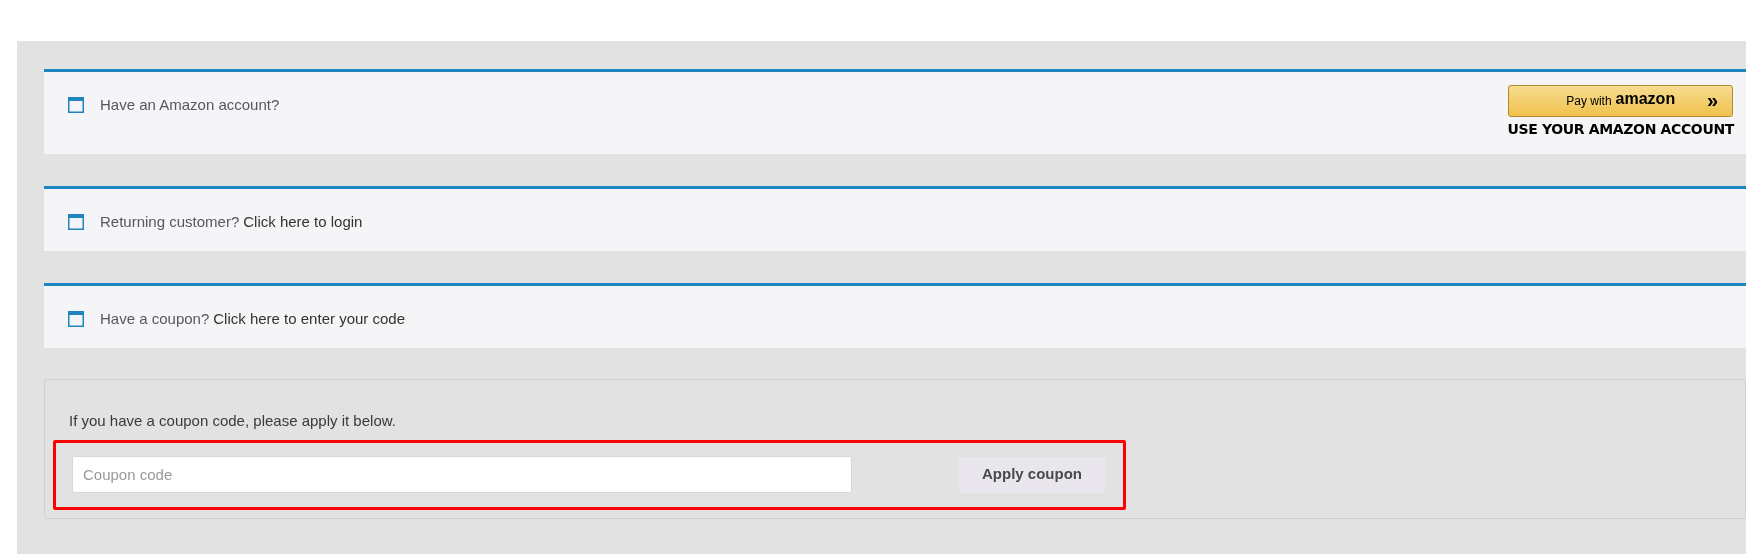  What do you see at coordinates (1032, 474) in the screenshot?
I see `apply-coupon-button: Apply coupon` at bounding box center [1032, 474].